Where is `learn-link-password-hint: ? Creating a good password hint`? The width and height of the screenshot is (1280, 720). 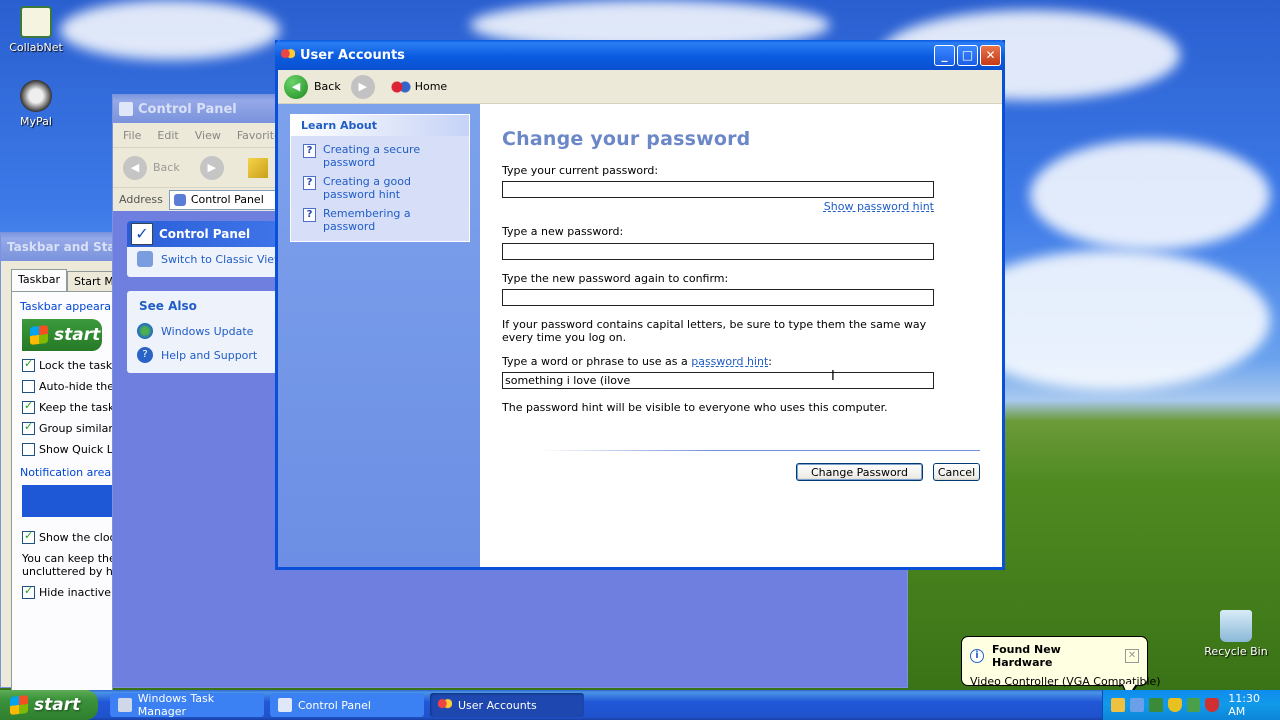 learn-link-password-hint: ? Creating a good password hint is located at coordinates (380, 188).